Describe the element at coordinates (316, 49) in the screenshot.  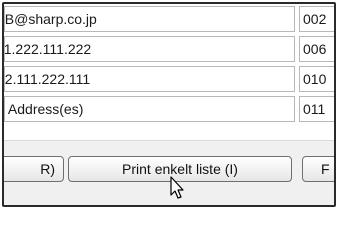
I see `number-cell: 006` at that location.